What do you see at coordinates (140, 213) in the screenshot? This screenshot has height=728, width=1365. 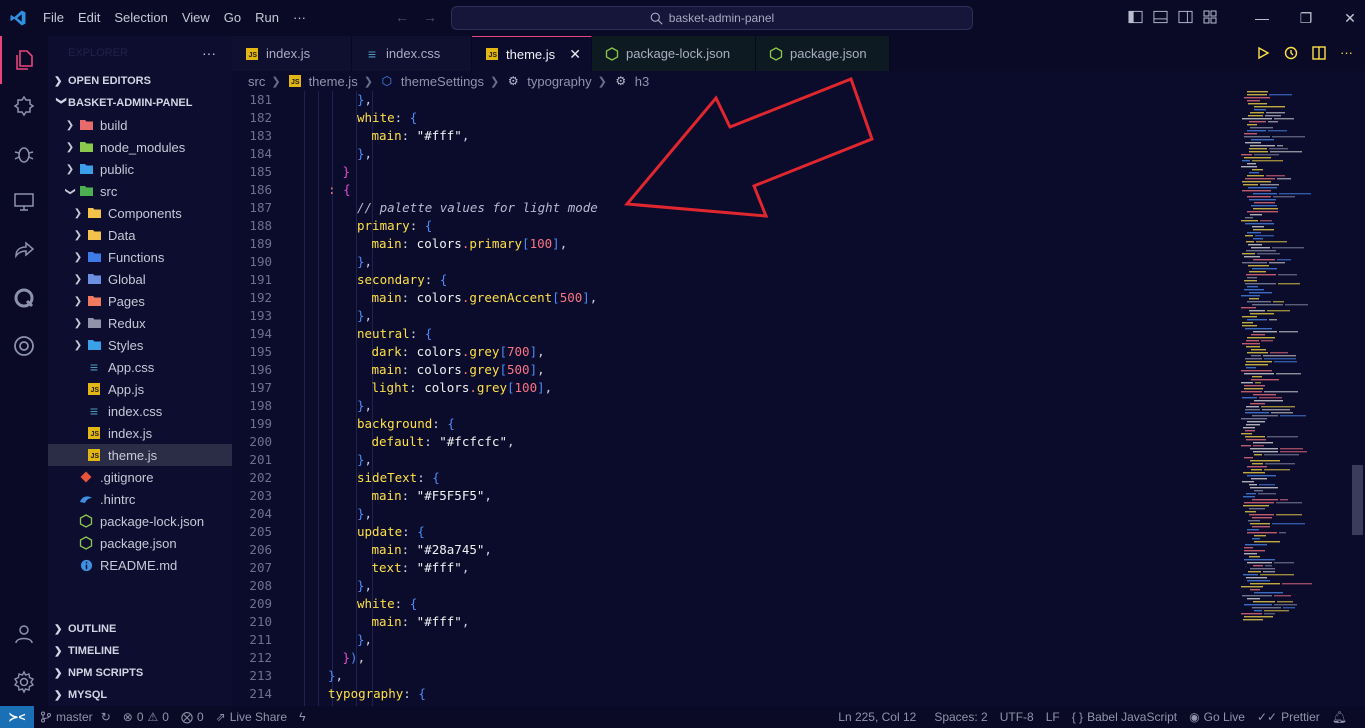 I see `tree-item-components: ❯ Components` at bounding box center [140, 213].